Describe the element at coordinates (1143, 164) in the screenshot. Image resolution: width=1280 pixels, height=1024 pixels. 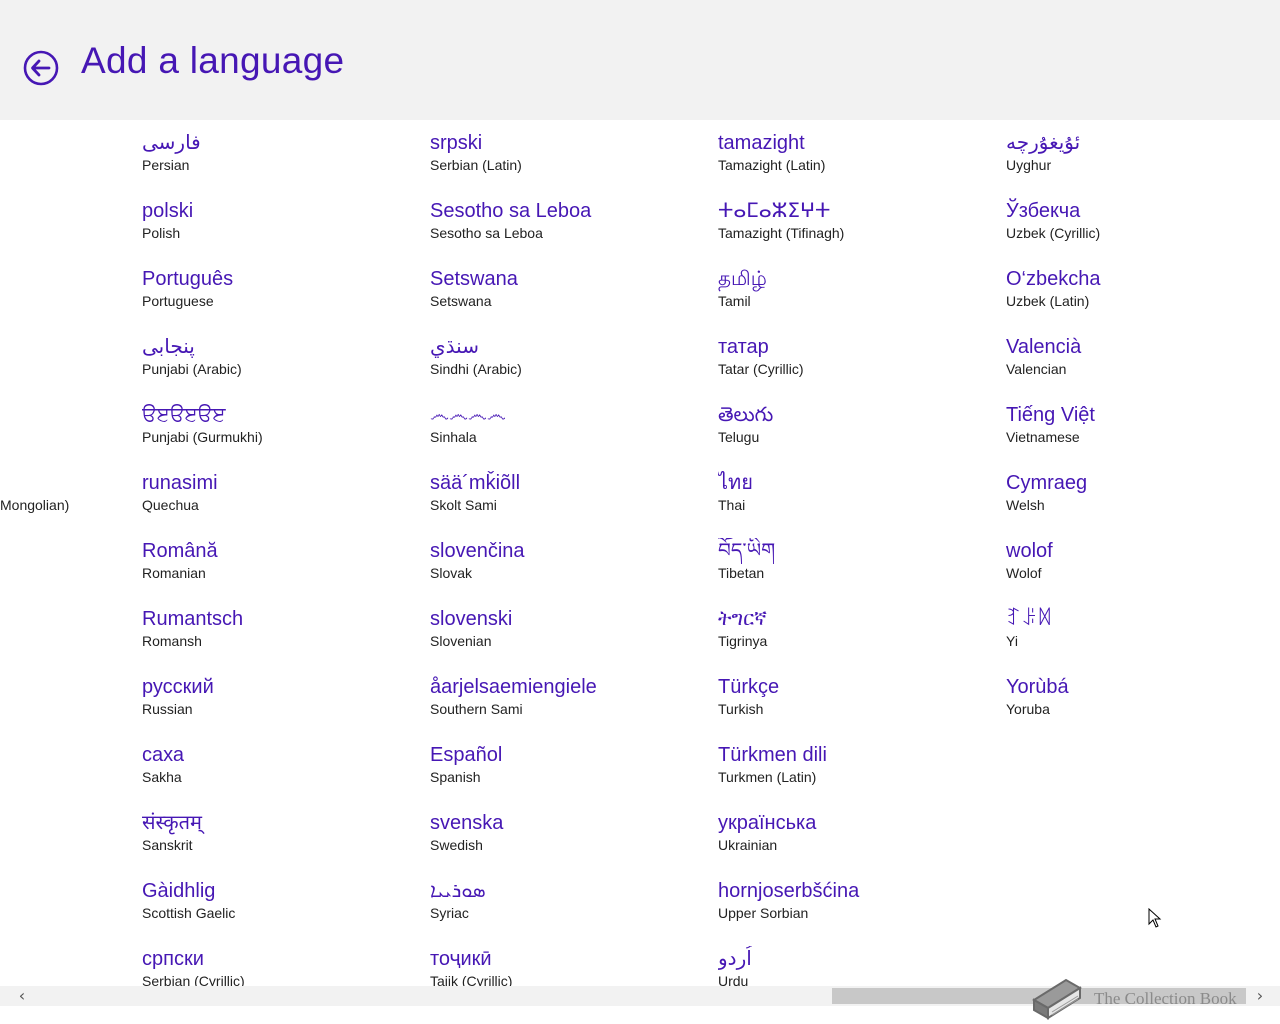
I see `language-item: ئۇيغۇرچە Uyghur` at that location.